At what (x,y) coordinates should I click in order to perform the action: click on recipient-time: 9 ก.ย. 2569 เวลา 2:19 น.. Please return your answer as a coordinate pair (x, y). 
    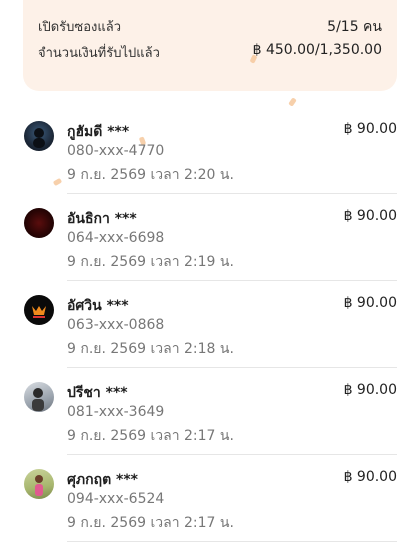
    Looking at the image, I should click on (150, 262).